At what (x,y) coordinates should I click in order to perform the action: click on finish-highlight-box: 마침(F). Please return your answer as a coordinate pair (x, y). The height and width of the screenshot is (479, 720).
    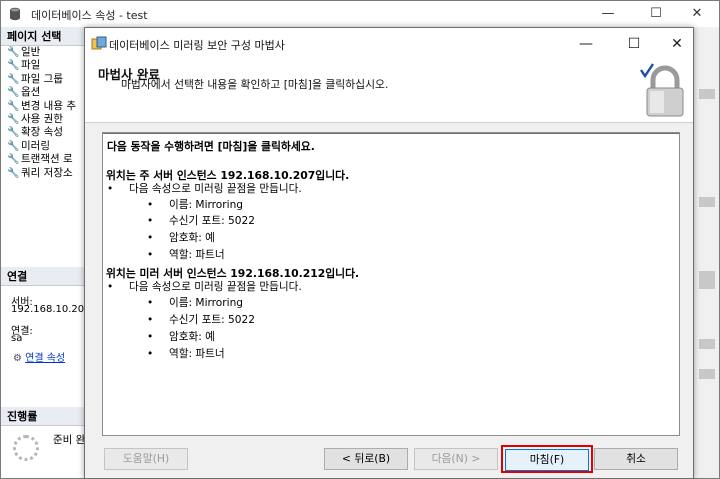
    Looking at the image, I should click on (547, 459).